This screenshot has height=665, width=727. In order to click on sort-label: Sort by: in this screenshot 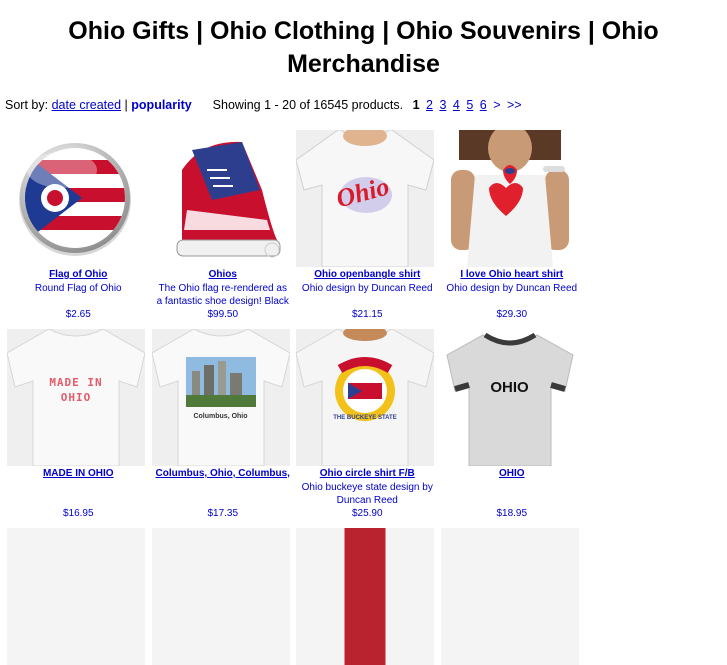, I will do `click(27, 105)`.